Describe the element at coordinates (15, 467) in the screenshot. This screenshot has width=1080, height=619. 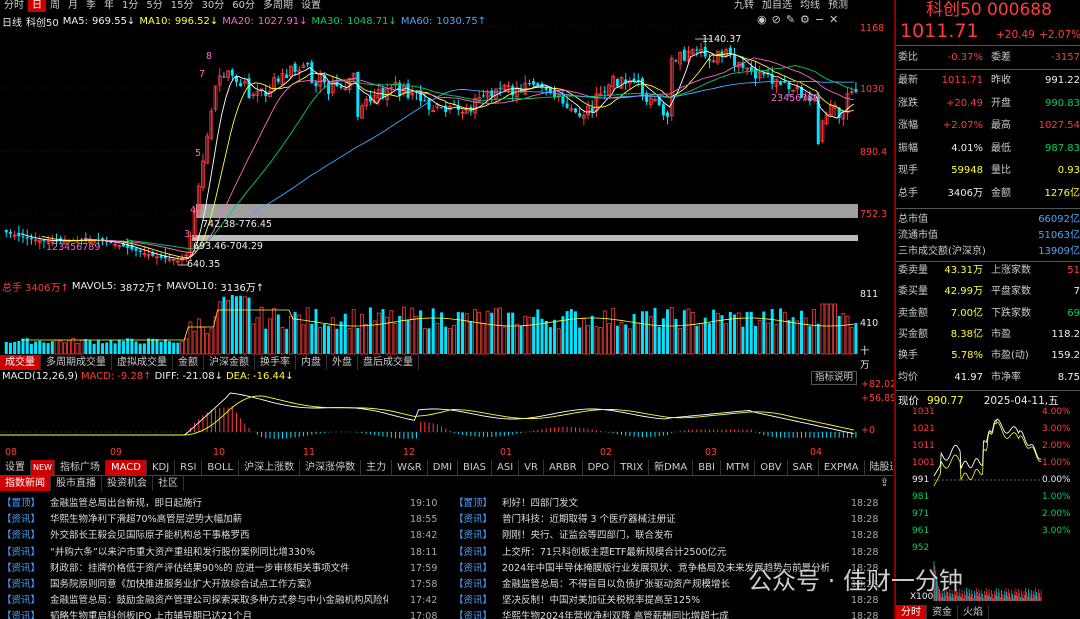
I see `indicator-tab: 设置` at that location.